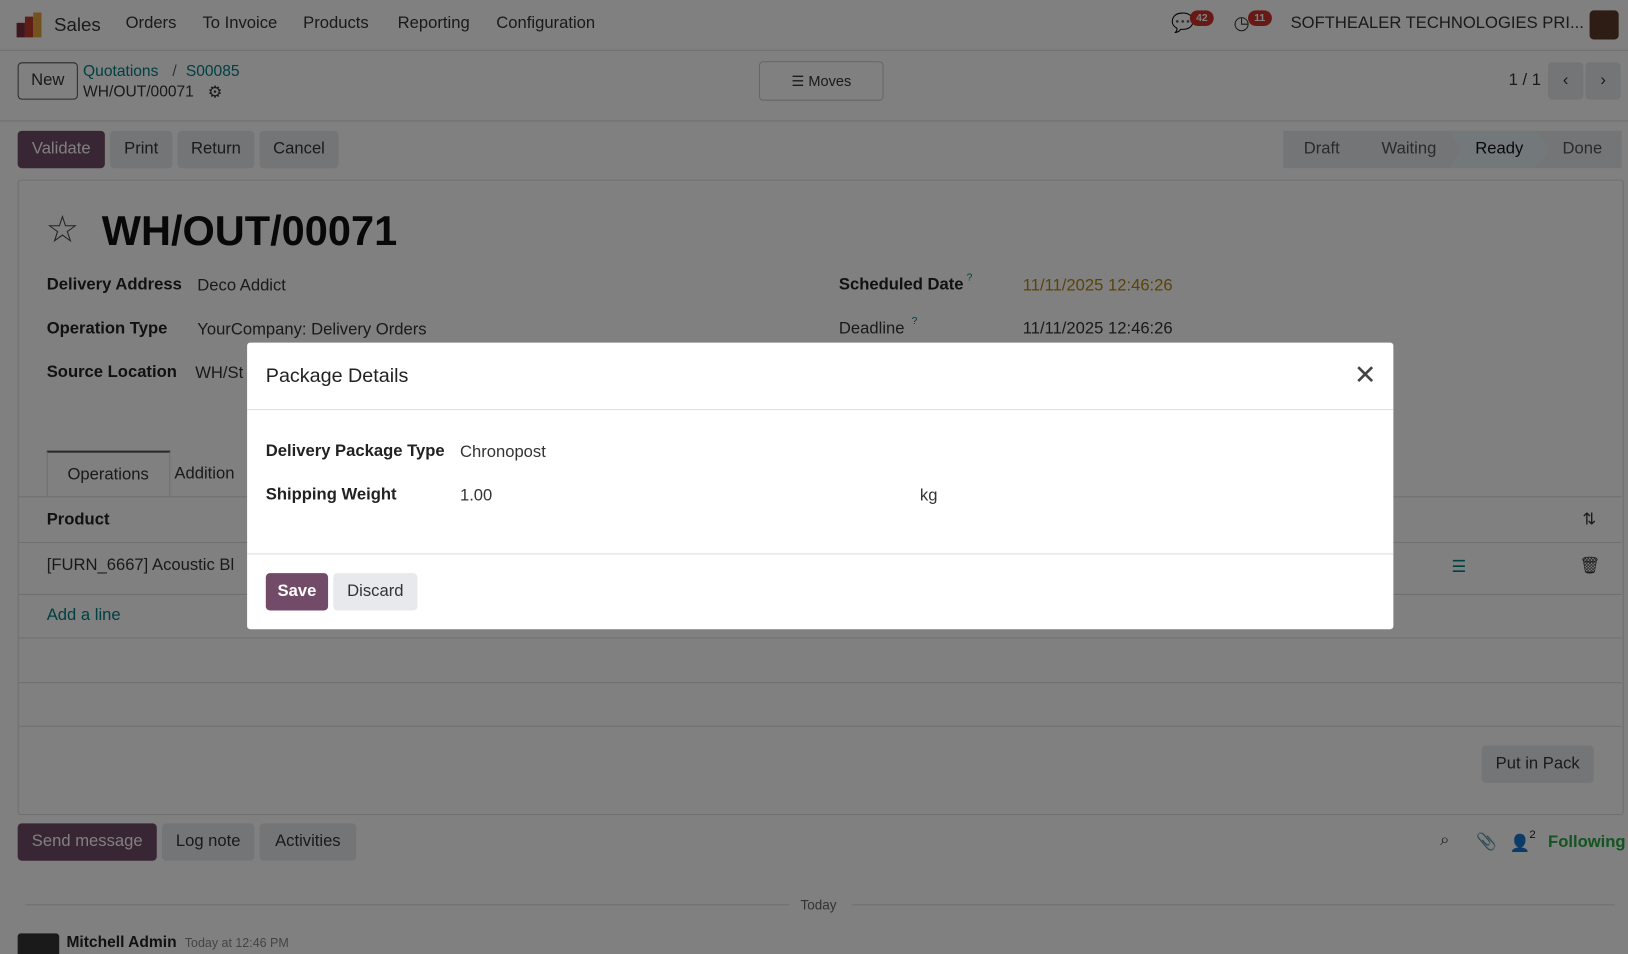 The height and width of the screenshot is (954, 1628). I want to click on status-draft: Draft, so click(1321, 149).